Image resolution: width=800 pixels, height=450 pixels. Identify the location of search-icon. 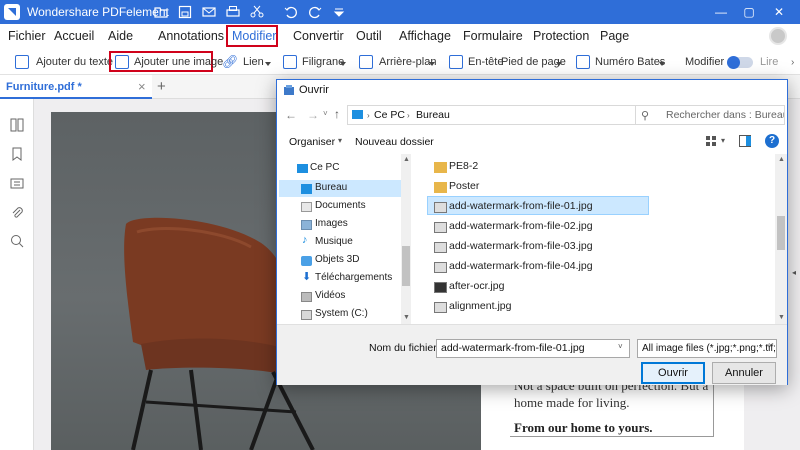
(17, 241).